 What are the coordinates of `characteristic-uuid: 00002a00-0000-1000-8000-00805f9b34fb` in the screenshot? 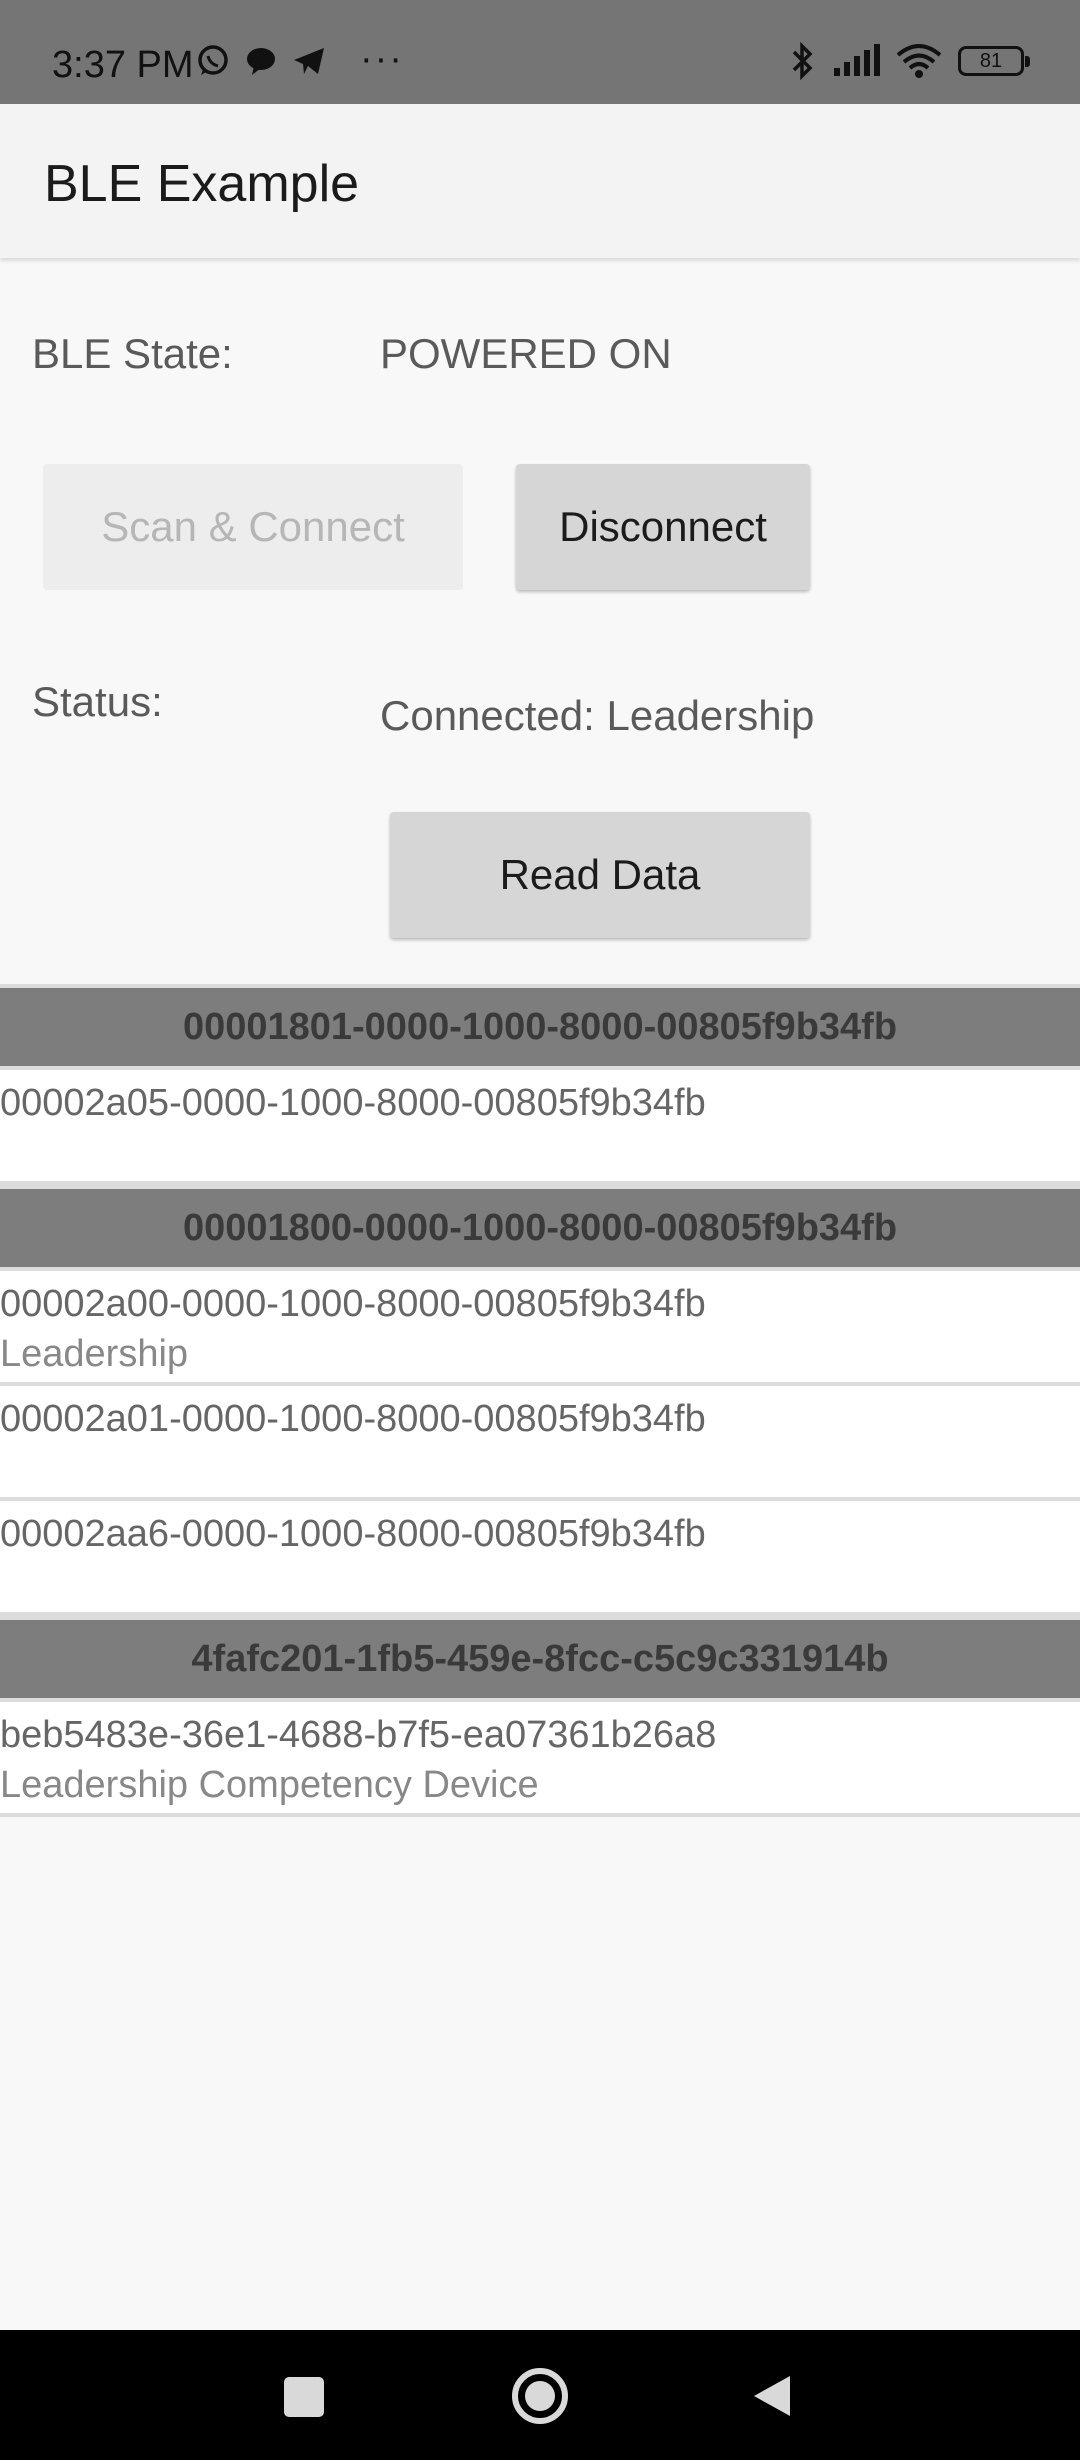 It's located at (353, 1304).